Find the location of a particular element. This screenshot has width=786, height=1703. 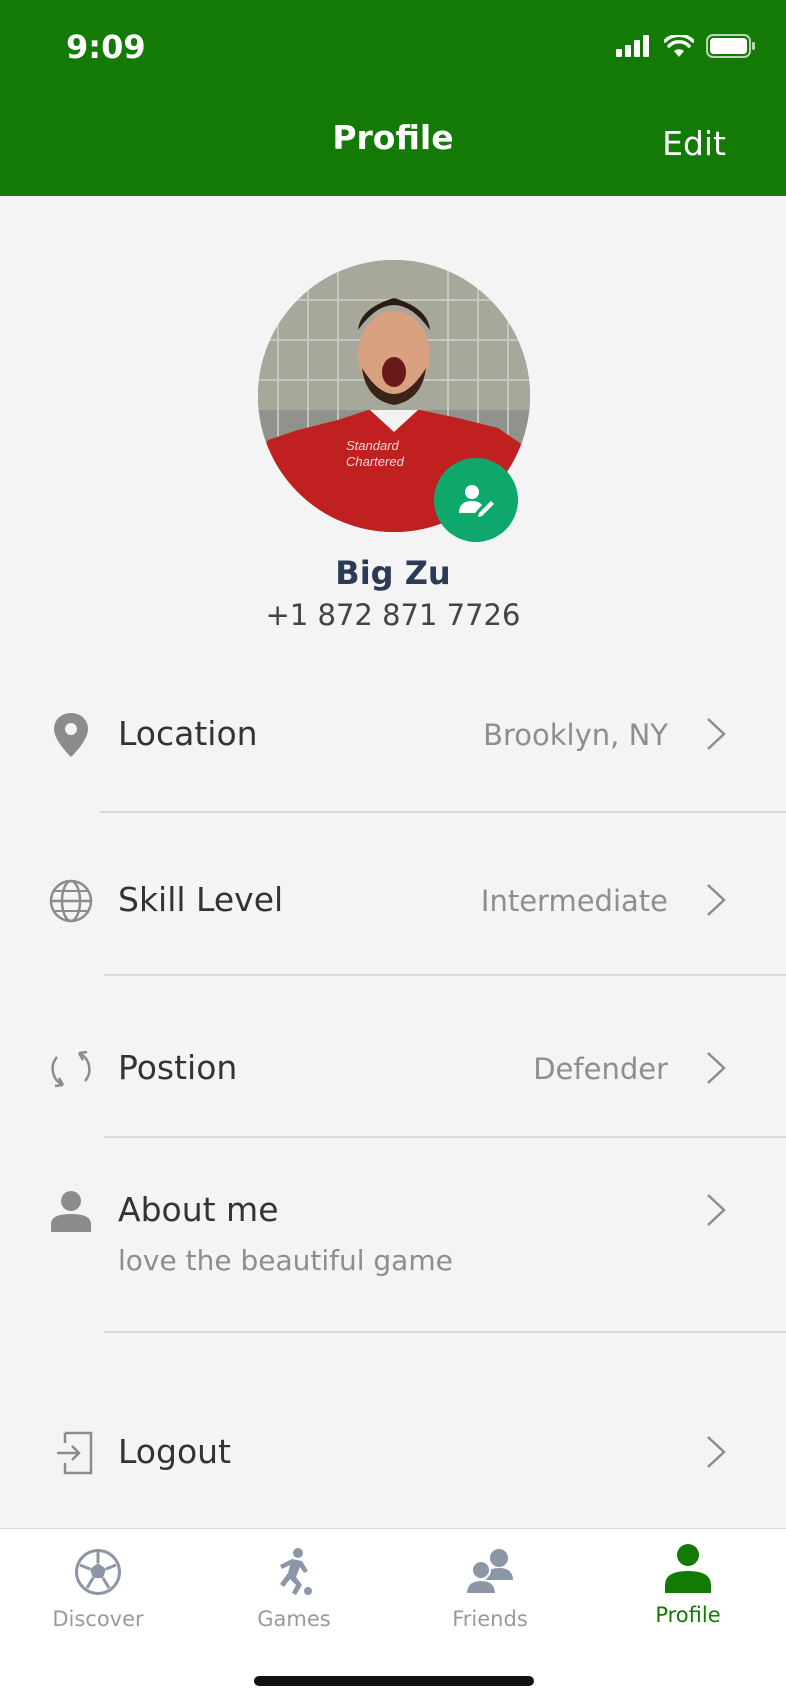

profile-icon is located at coordinates (688, 1568).